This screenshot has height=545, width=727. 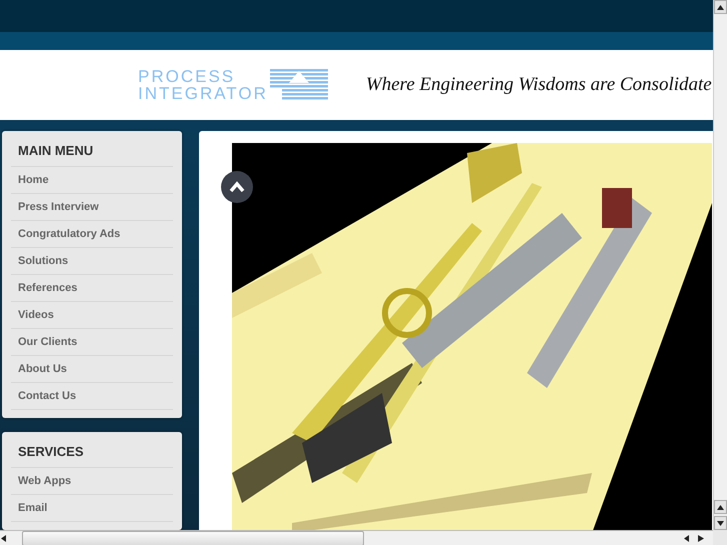 I want to click on chevron-up-icon, so click(x=237, y=187).